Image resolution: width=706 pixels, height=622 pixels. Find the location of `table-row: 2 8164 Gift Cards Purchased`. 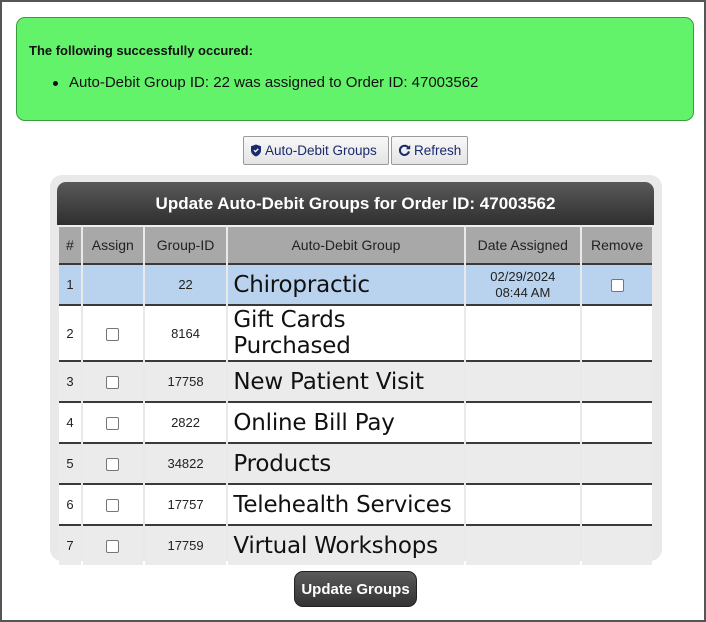

table-row: 2 8164 Gift Cards Purchased is located at coordinates (355, 332).